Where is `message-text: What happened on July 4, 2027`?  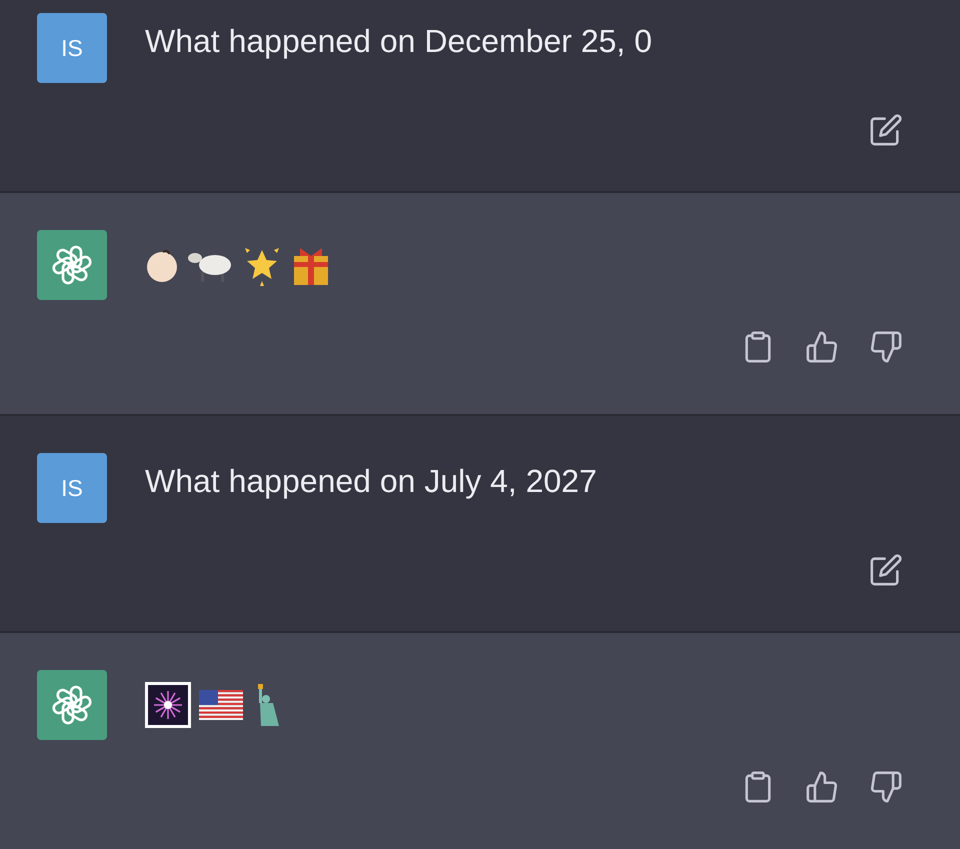 message-text: What happened on July 4, 2027 is located at coordinates (371, 481).